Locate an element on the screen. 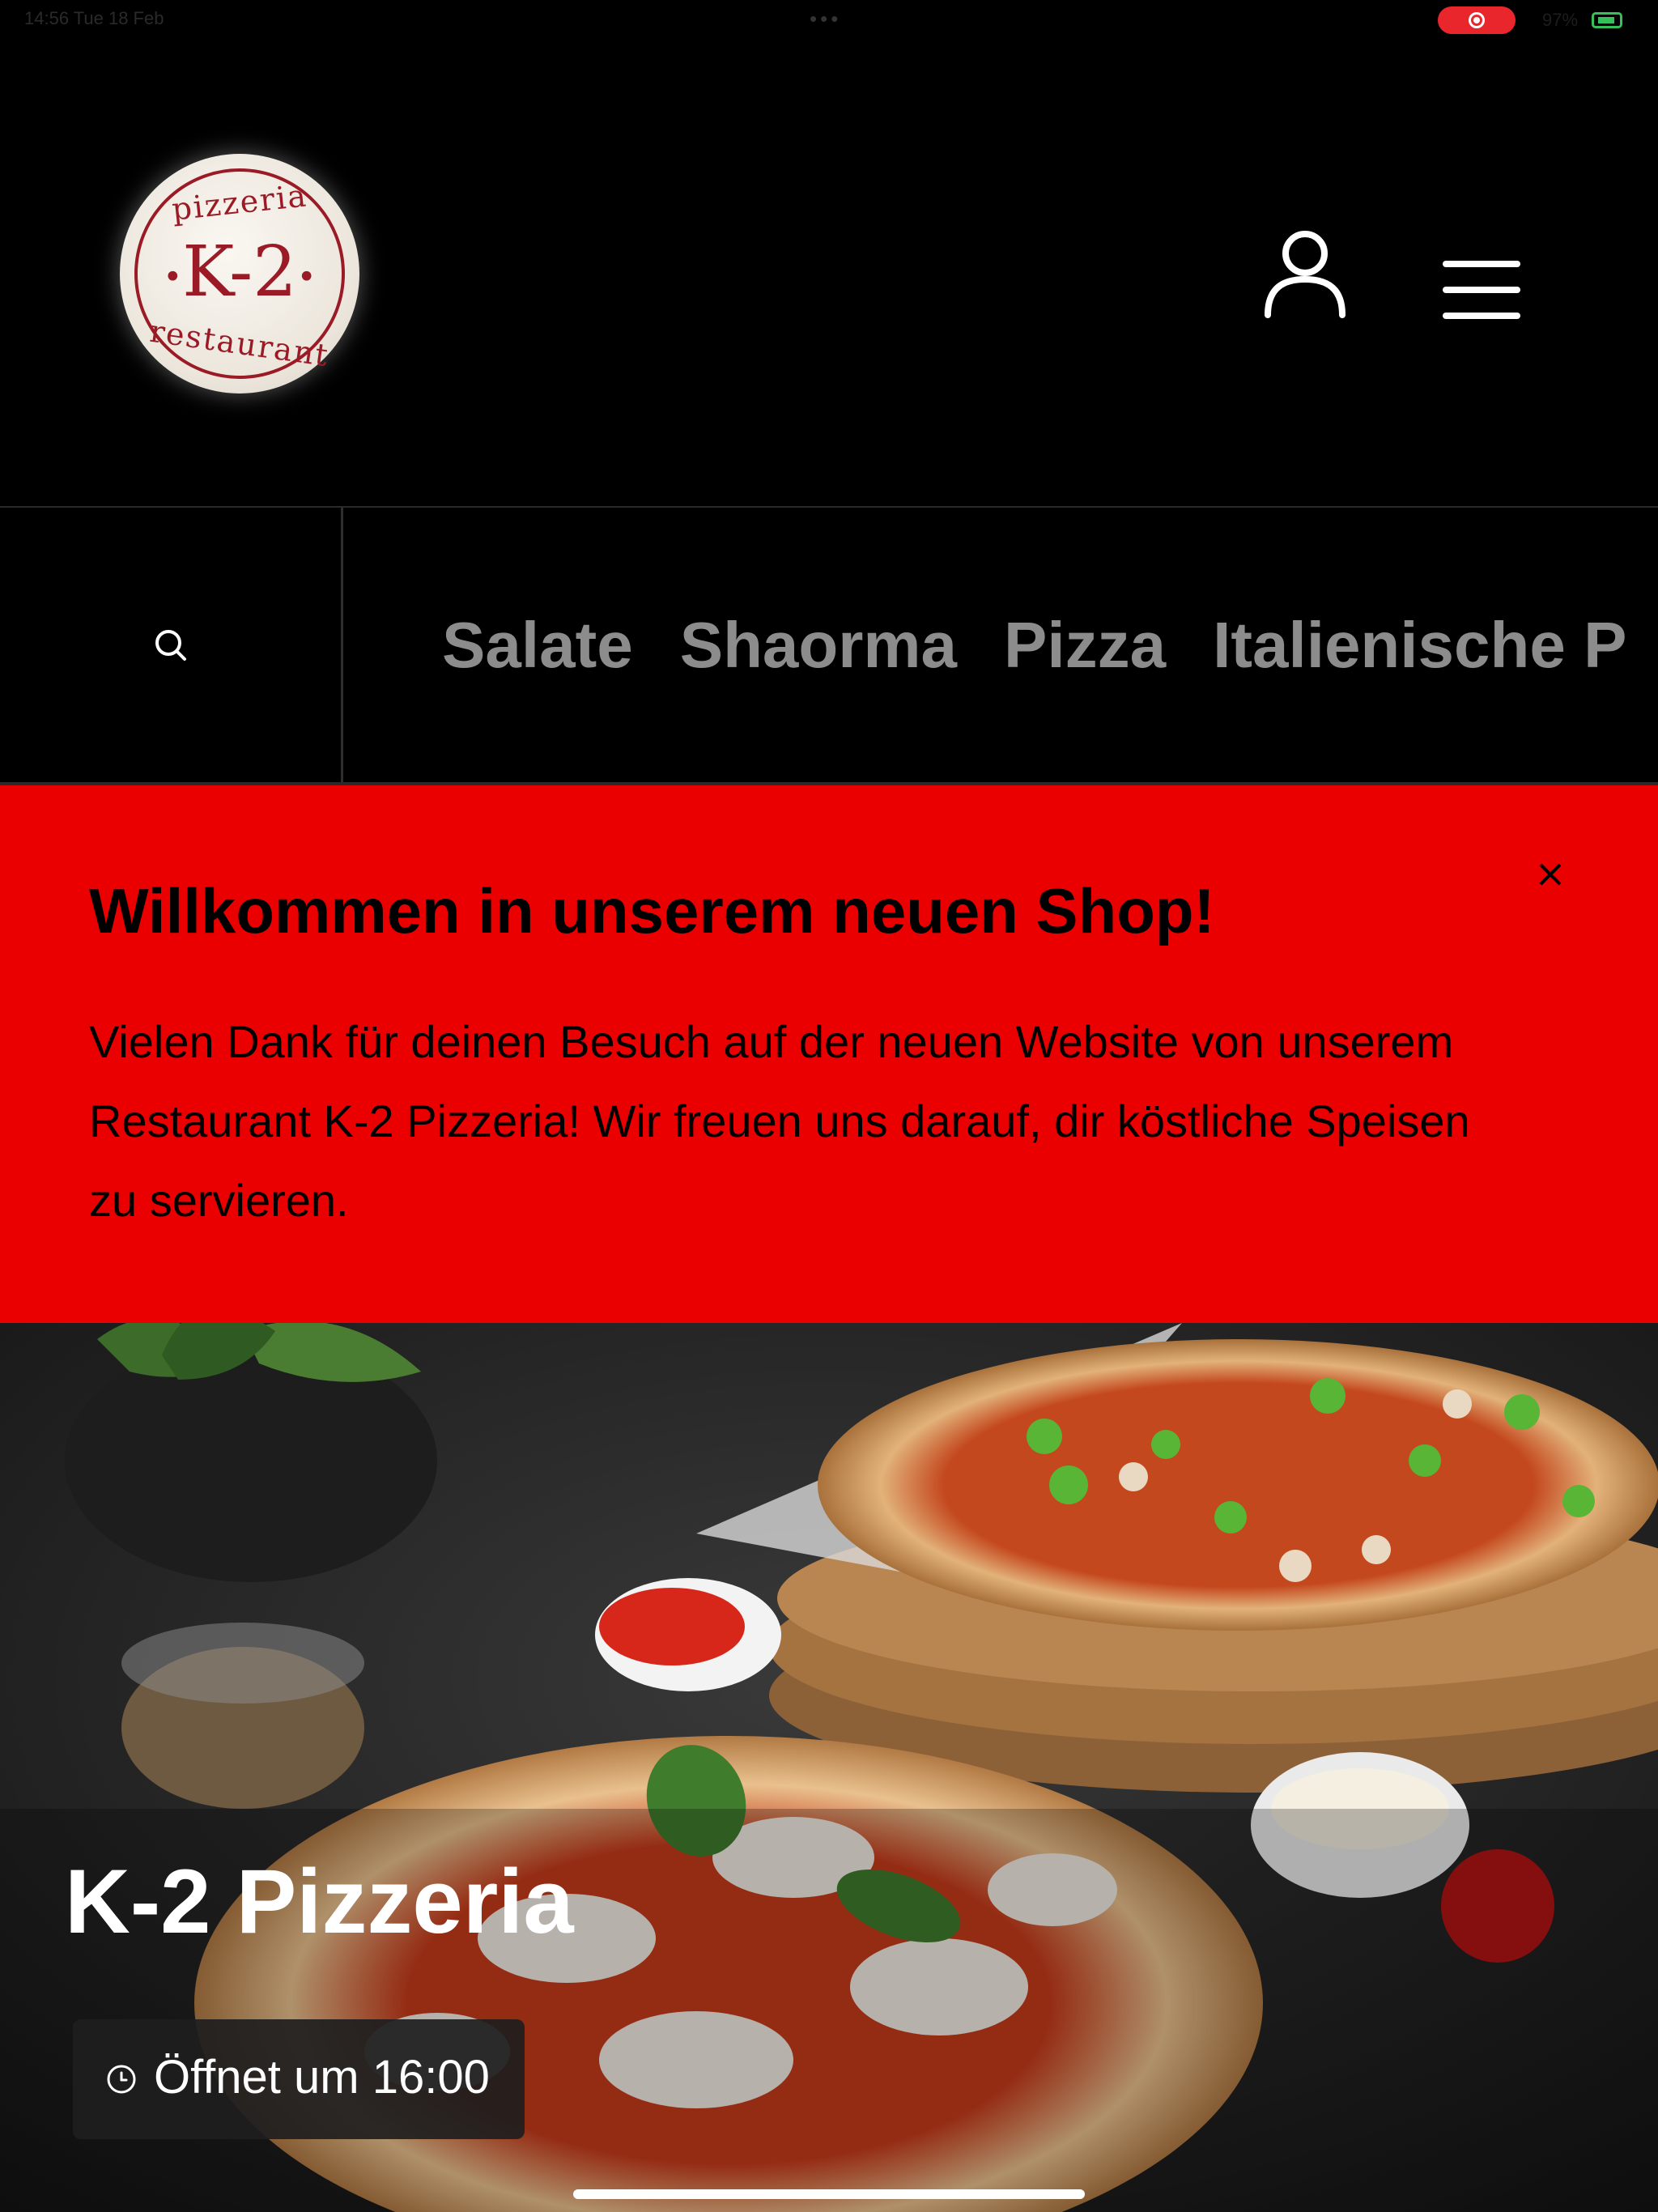 The image size is (1658, 2212). search-button is located at coordinates (171, 645).